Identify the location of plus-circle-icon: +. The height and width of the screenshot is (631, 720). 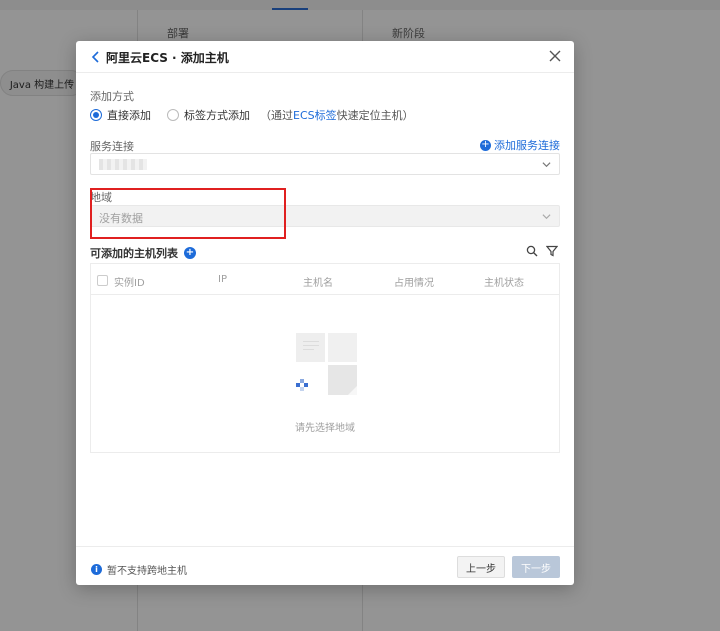
(485, 144).